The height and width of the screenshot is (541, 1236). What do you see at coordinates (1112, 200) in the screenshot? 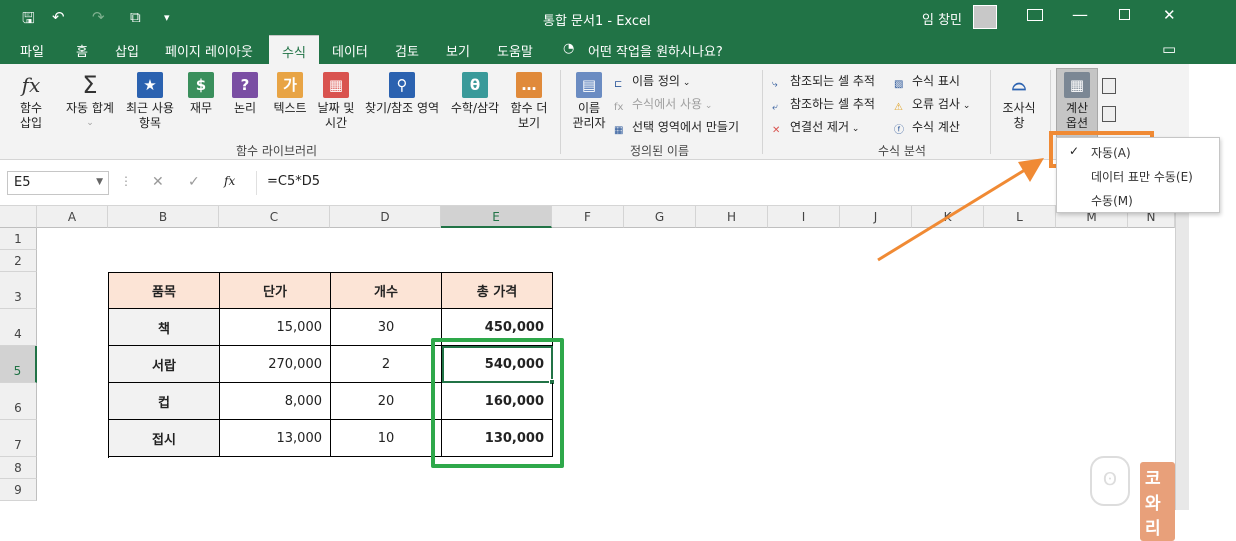
I see `menu-item-manual: 수동(M)` at bounding box center [1112, 200].